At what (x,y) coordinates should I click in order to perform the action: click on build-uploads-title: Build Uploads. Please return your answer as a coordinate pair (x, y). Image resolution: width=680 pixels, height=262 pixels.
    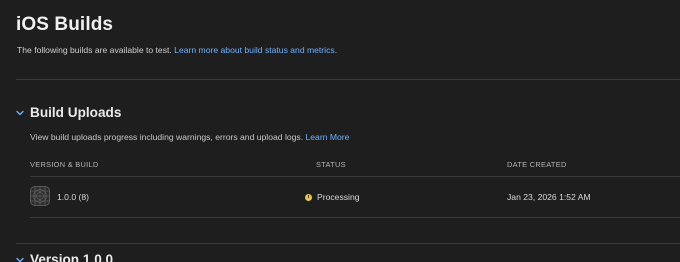
    Looking at the image, I should click on (76, 112).